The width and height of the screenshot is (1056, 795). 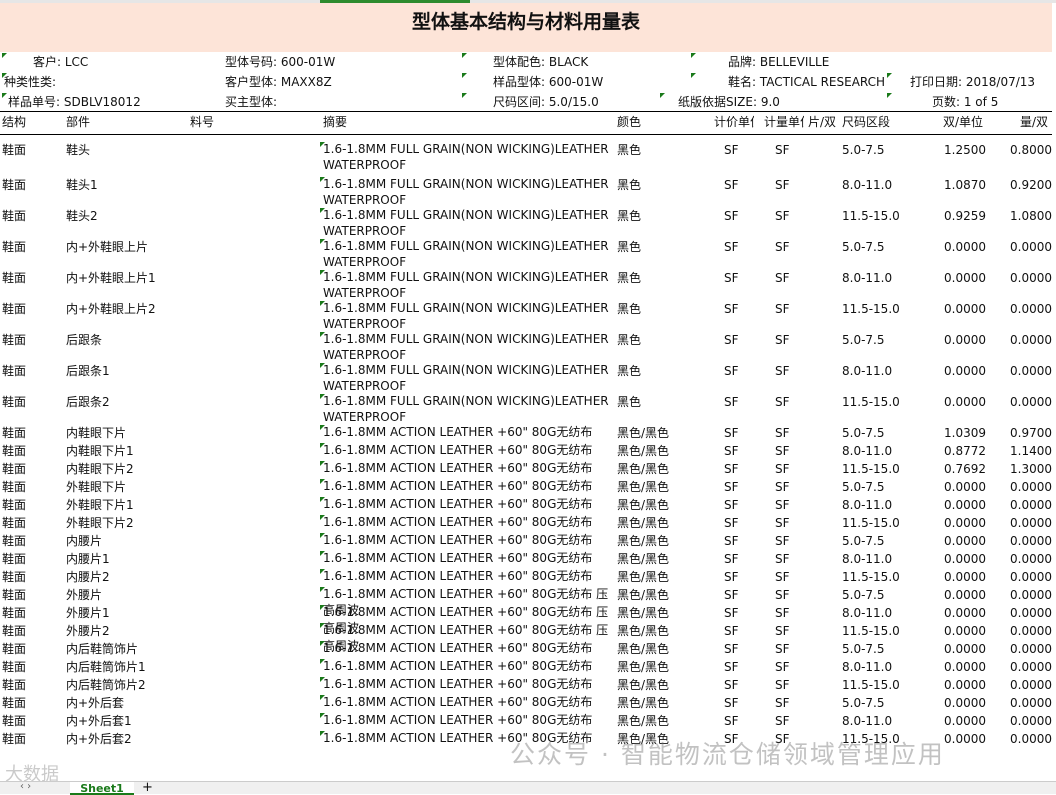 I want to click on style-no: 型体号码: 600-01W, so click(x=280, y=61).